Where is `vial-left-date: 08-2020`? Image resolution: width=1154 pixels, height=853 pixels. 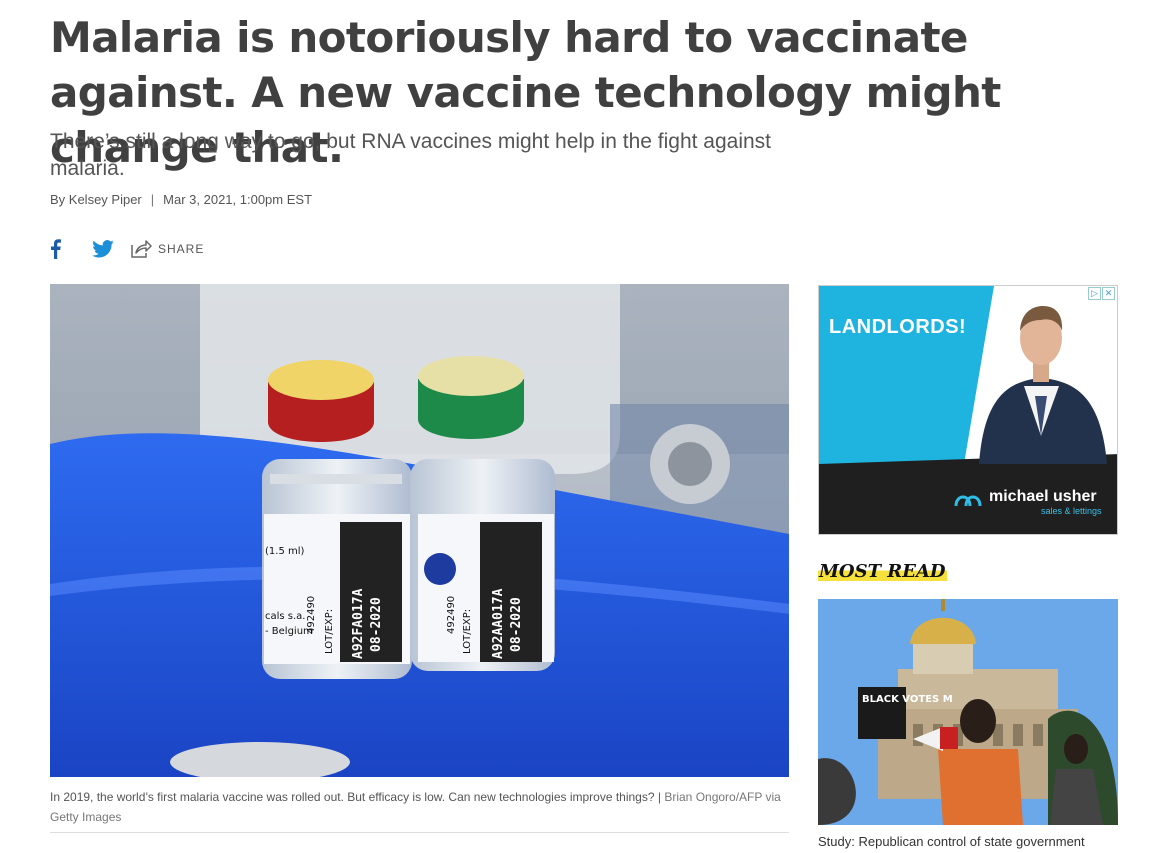
vial-left-date: 08-2020 is located at coordinates (376, 624).